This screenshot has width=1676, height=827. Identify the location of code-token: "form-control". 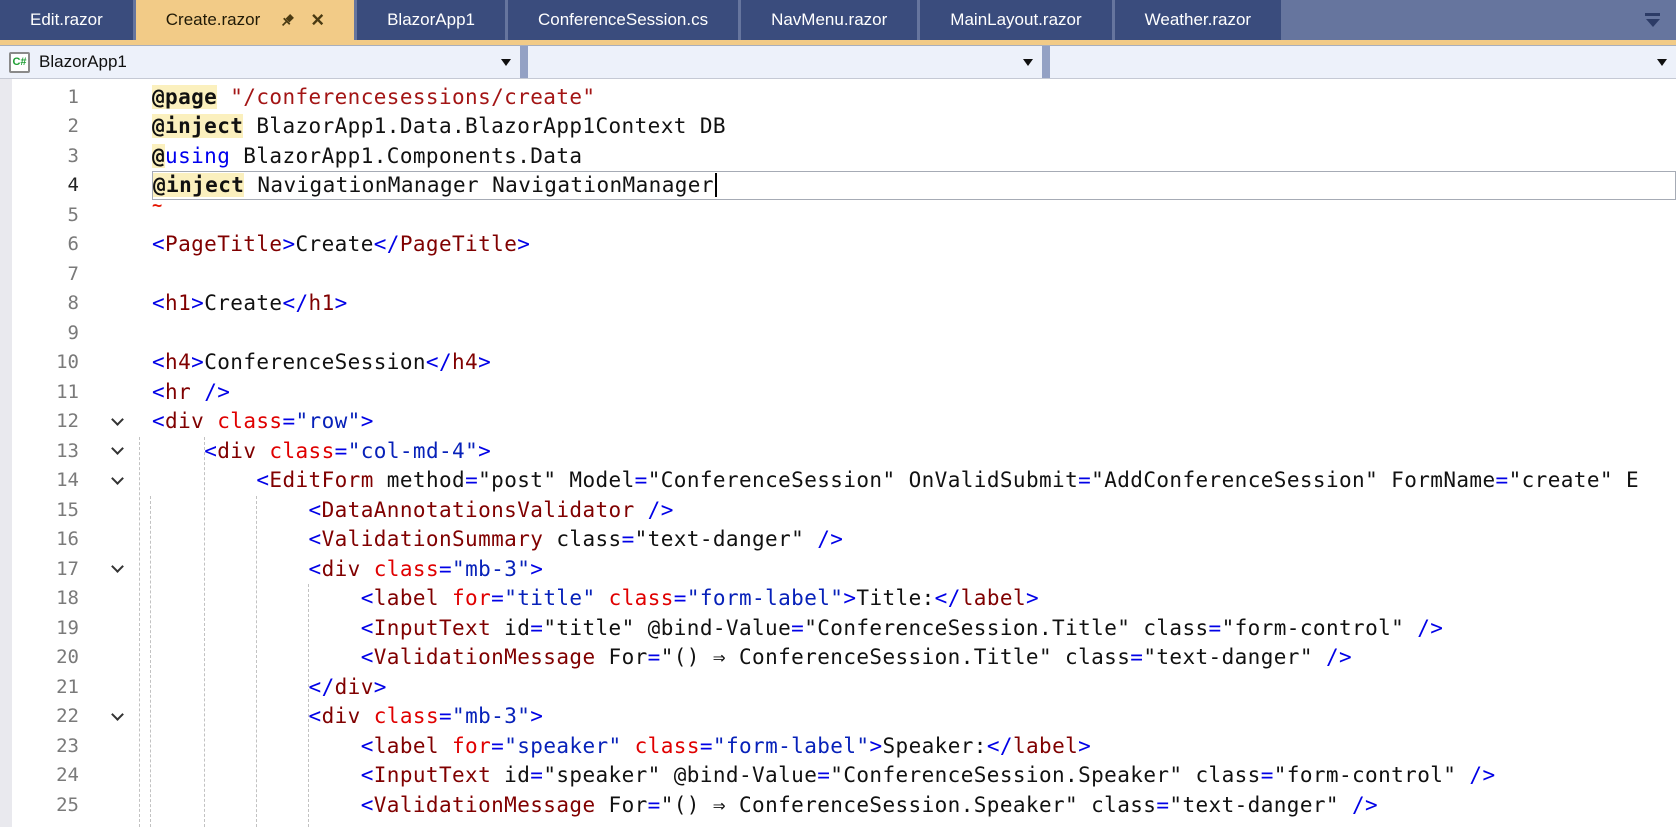
(1371, 775).